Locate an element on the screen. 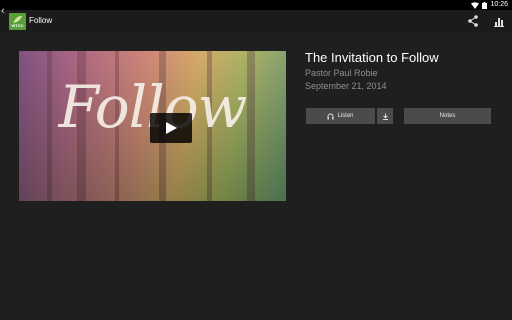 The height and width of the screenshot is (320, 512). play-icon is located at coordinates (171, 128).